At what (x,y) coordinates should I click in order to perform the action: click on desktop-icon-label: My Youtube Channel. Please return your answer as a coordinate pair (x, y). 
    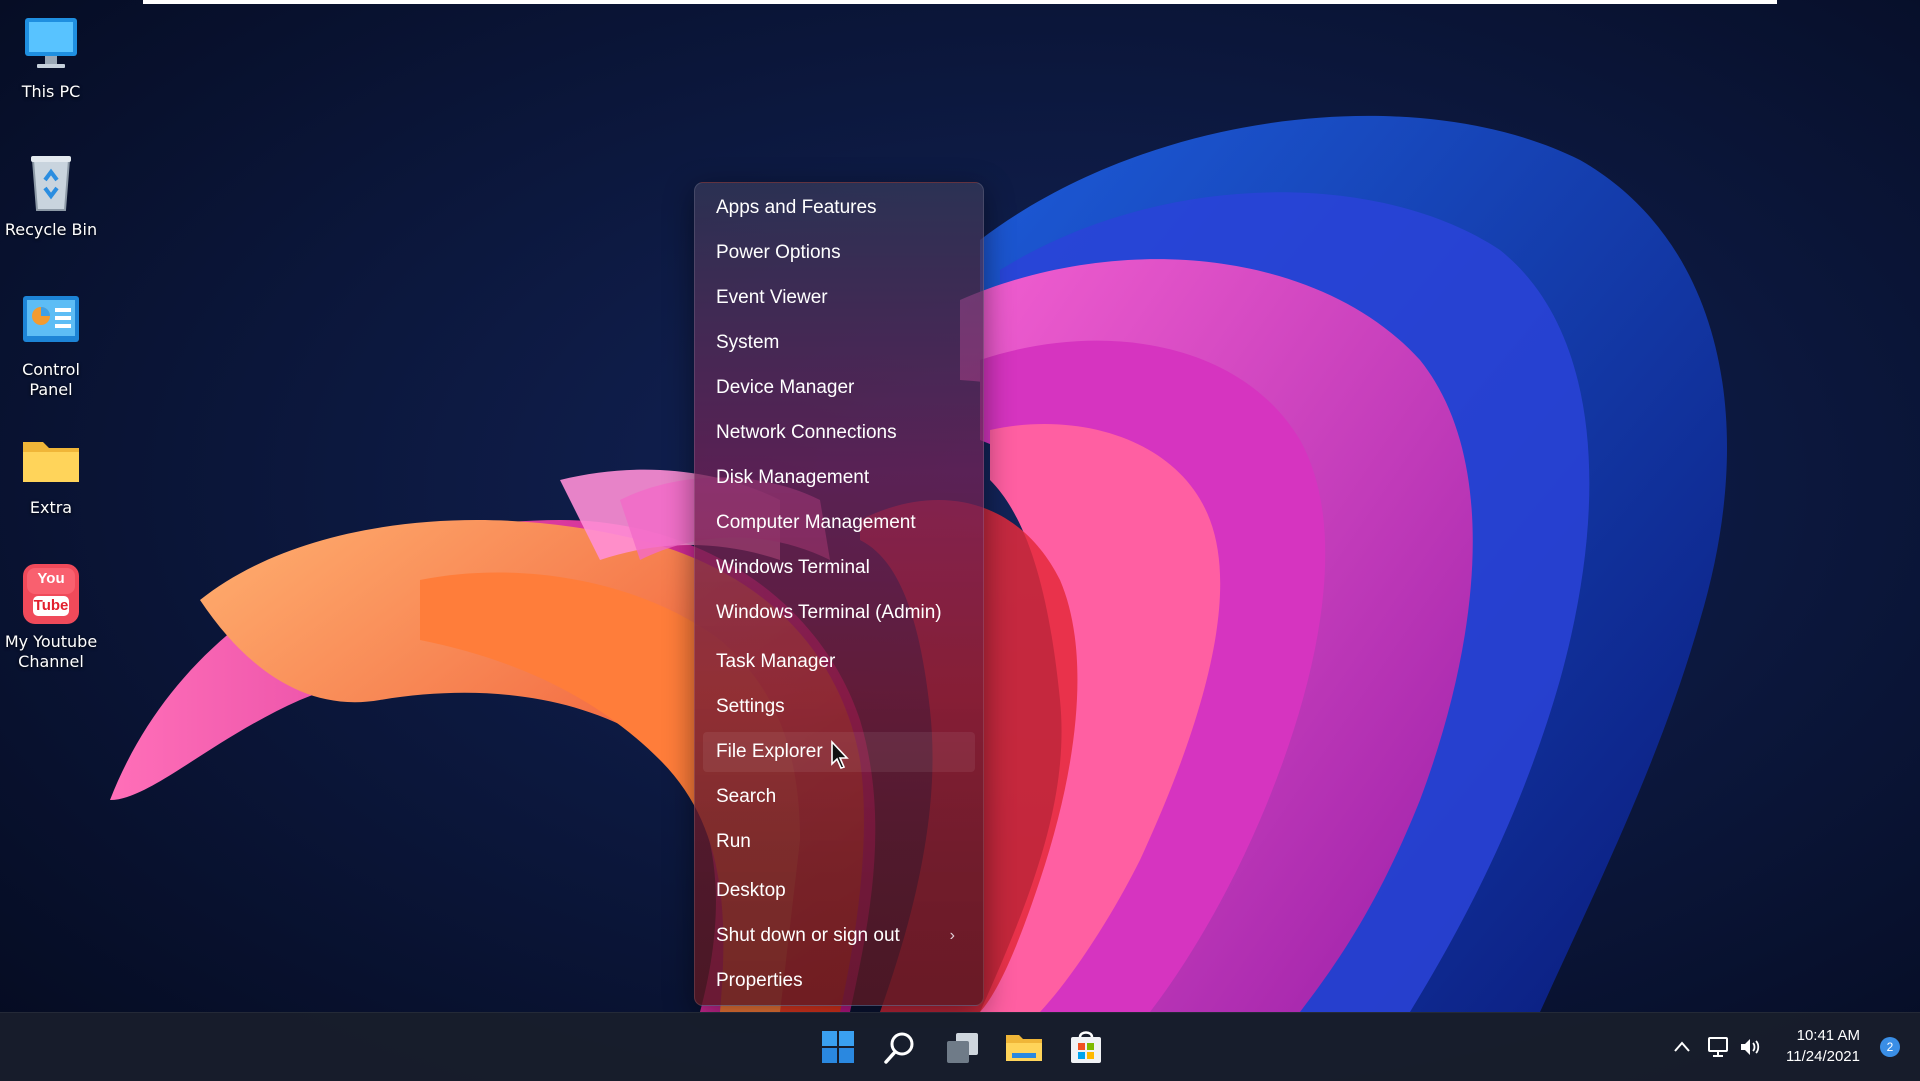
    Looking at the image, I should click on (51, 651).